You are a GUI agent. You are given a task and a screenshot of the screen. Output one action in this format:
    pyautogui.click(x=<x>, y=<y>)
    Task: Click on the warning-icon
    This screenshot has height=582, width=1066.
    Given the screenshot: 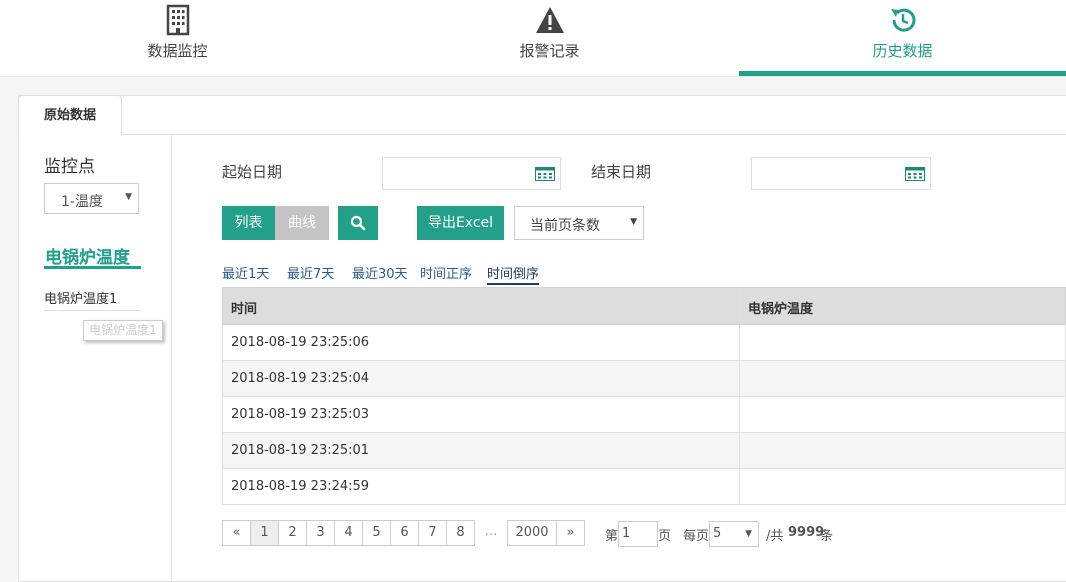 What is the action you would take?
    pyautogui.click(x=549, y=20)
    